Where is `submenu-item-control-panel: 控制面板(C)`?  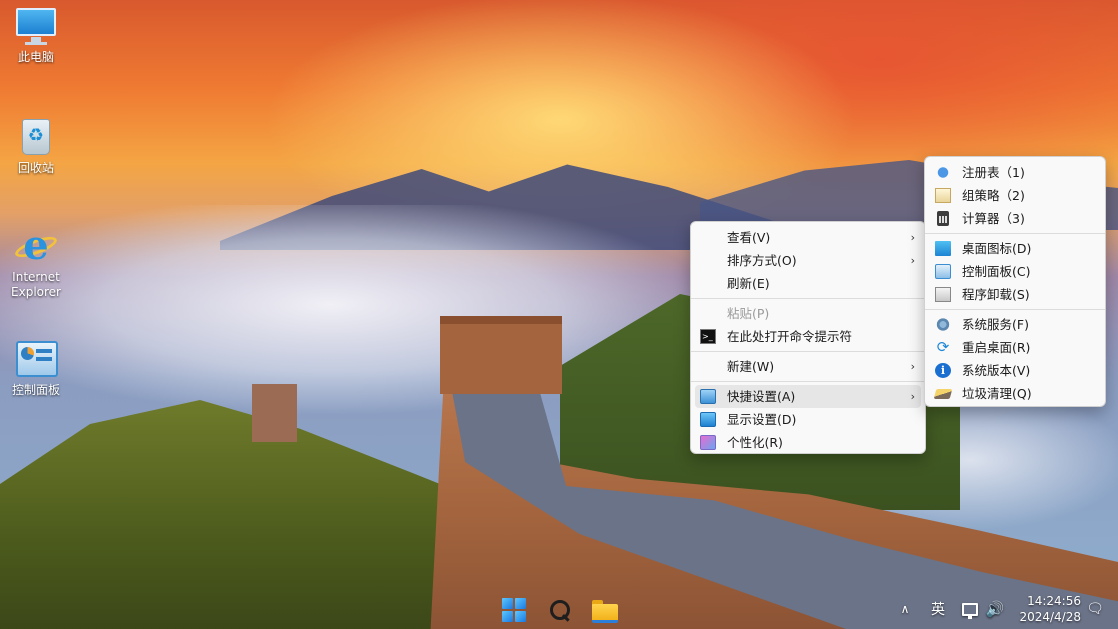 submenu-item-control-panel: 控制面板(C) is located at coordinates (1015, 271).